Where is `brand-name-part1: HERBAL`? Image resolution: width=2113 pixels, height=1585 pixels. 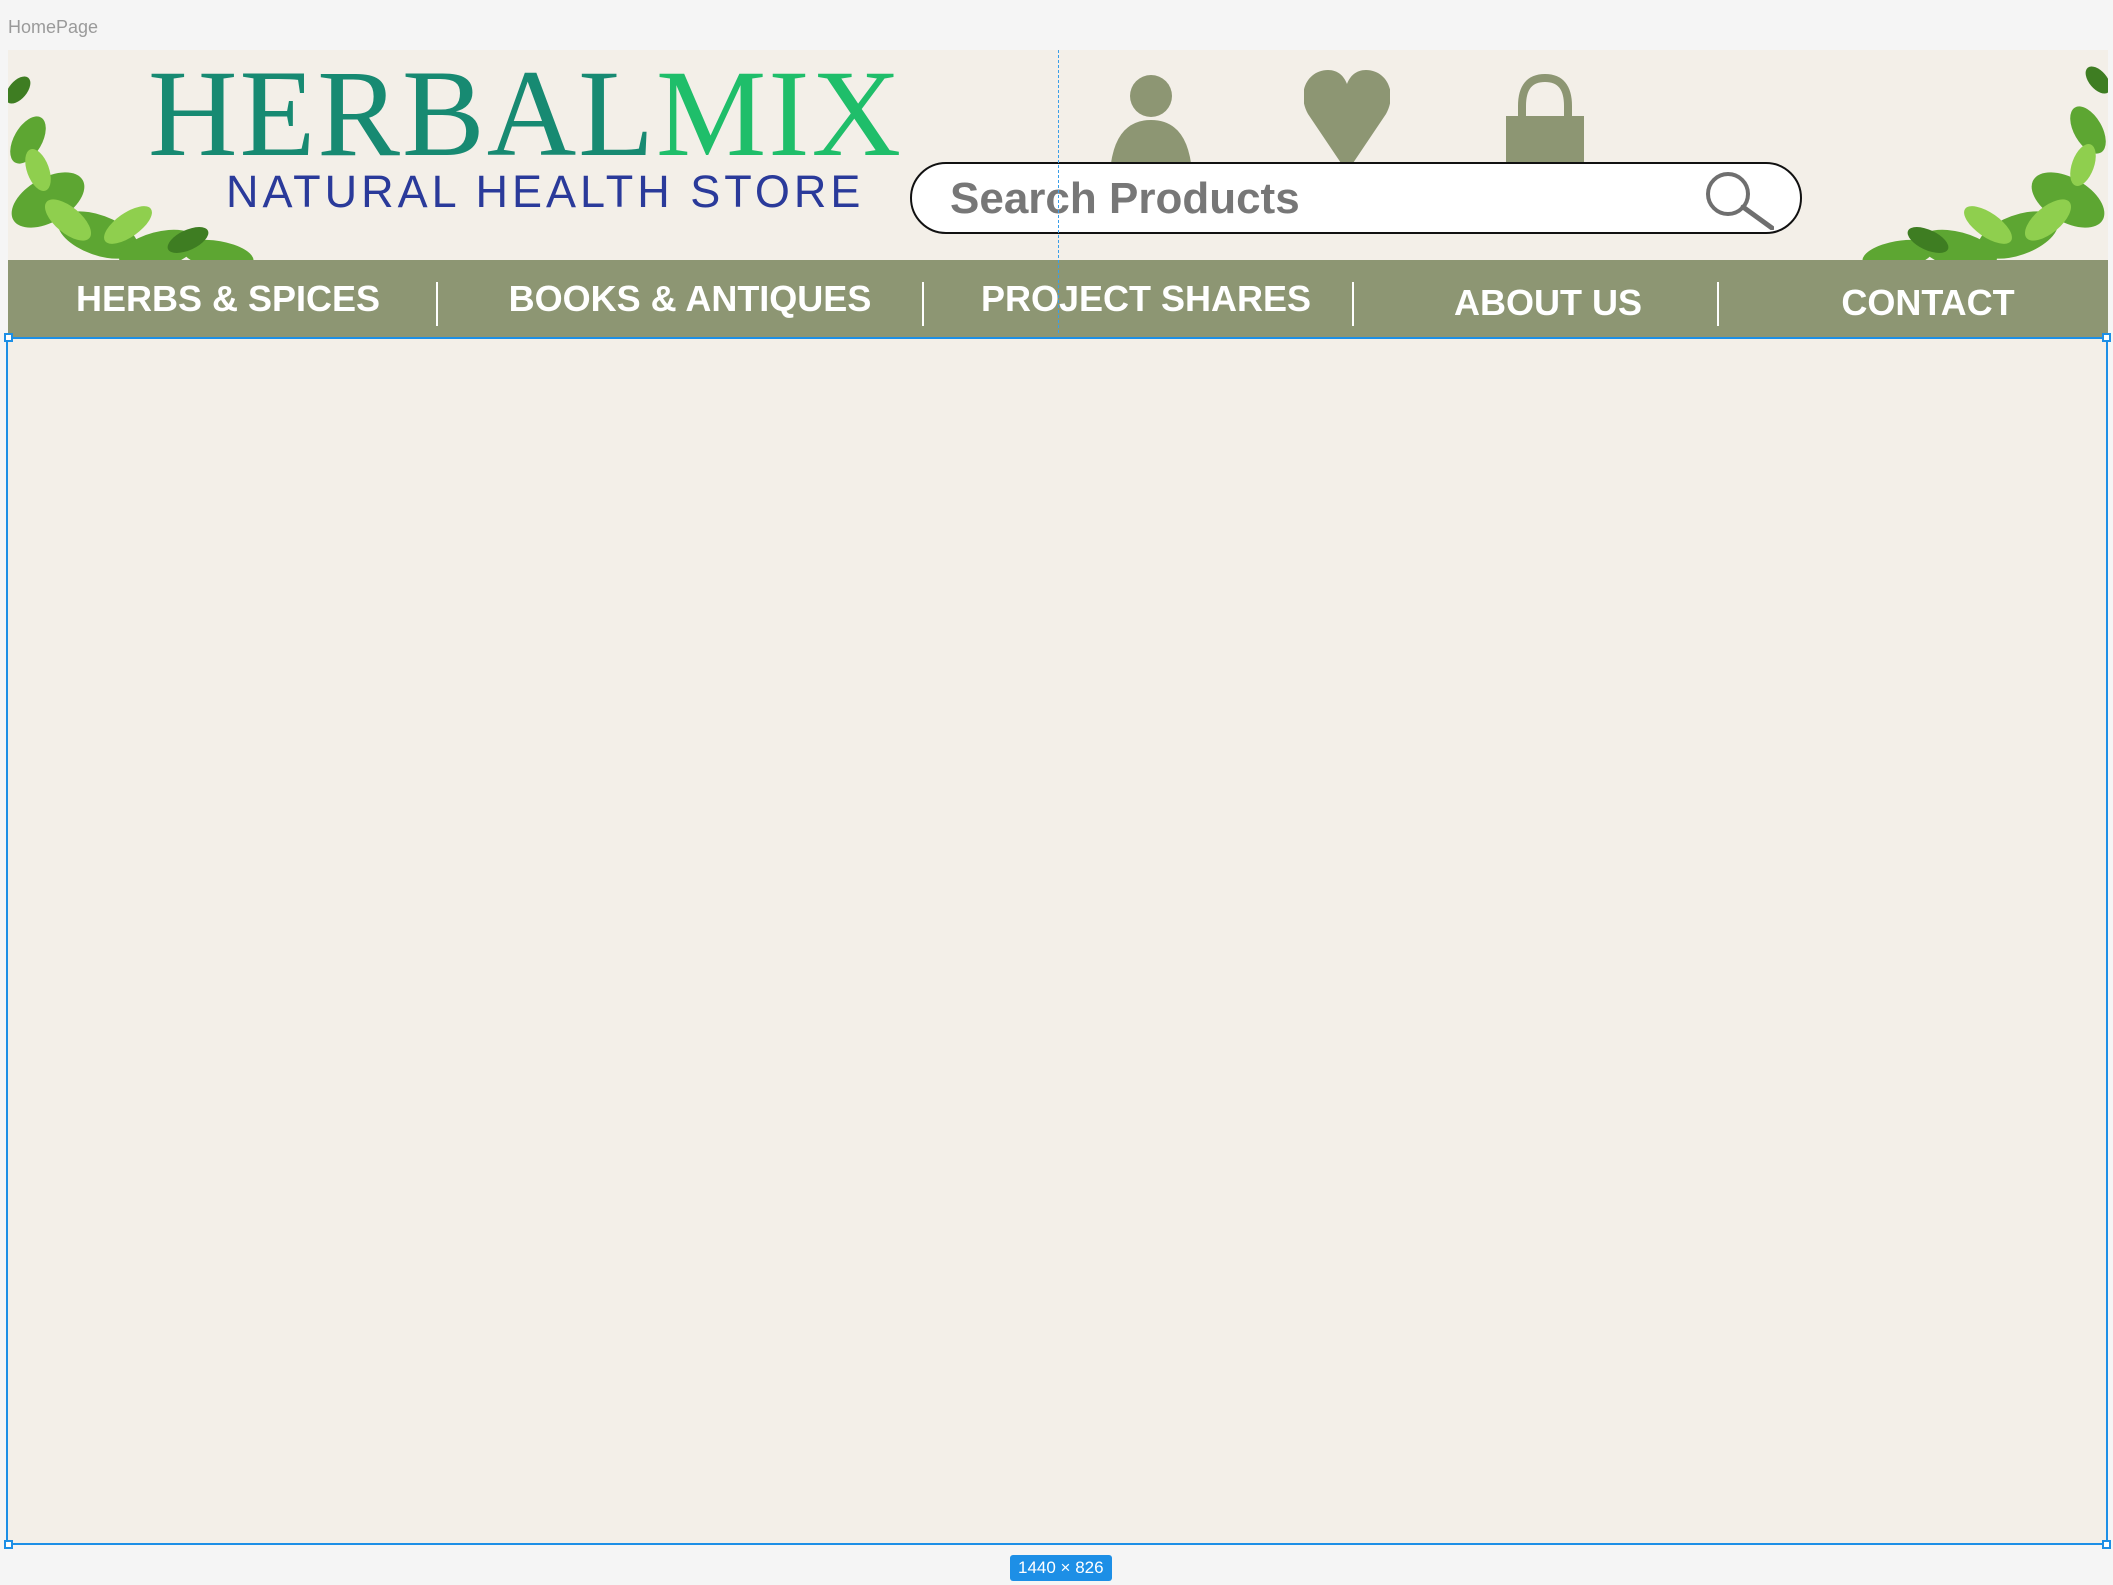 brand-name-part1: HERBAL is located at coordinates (402, 116).